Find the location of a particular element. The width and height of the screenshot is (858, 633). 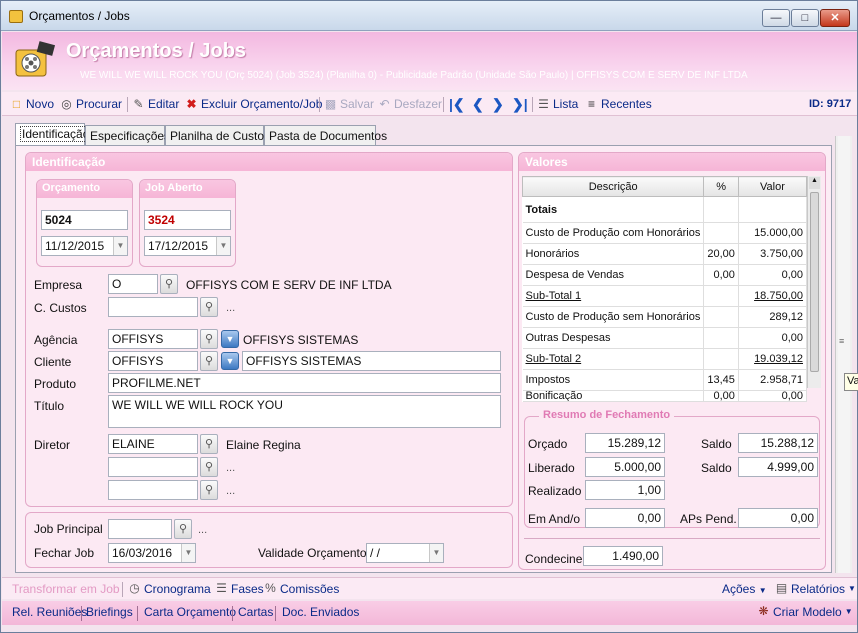

delete-button: ✖ Excluir Orçamento/Job is located at coordinates (253, 104).